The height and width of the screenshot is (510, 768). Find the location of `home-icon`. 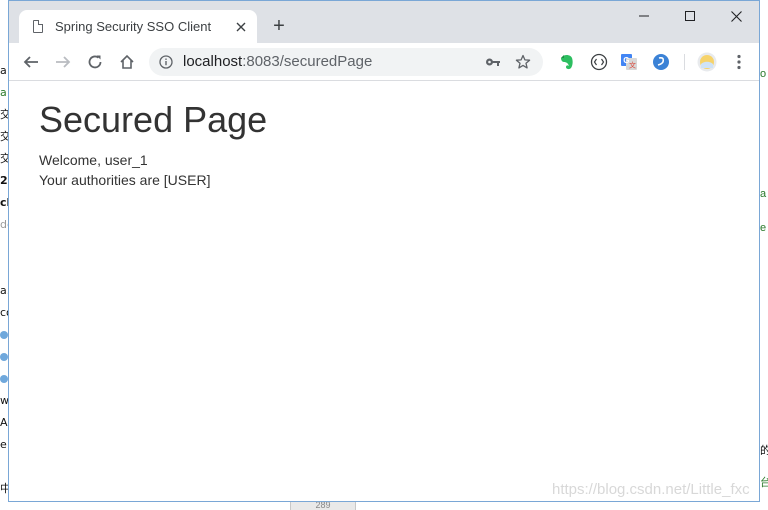

home-icon is located at coordinates (127, 61).